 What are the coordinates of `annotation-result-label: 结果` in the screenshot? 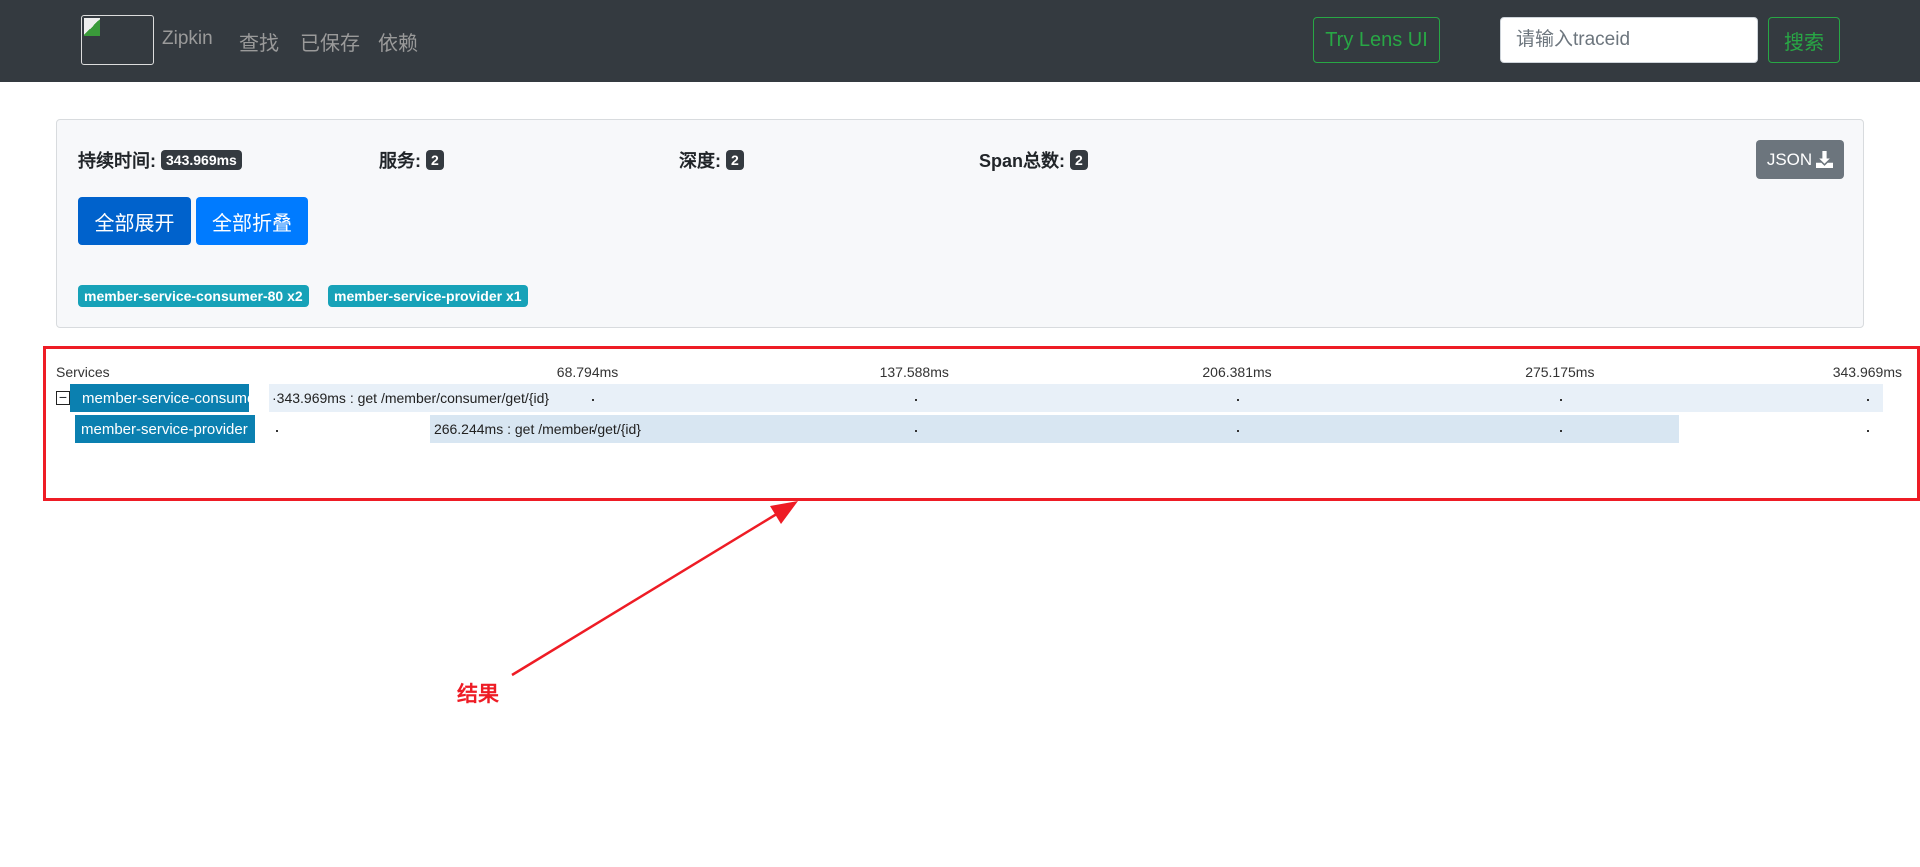 It's located at (478, 694).